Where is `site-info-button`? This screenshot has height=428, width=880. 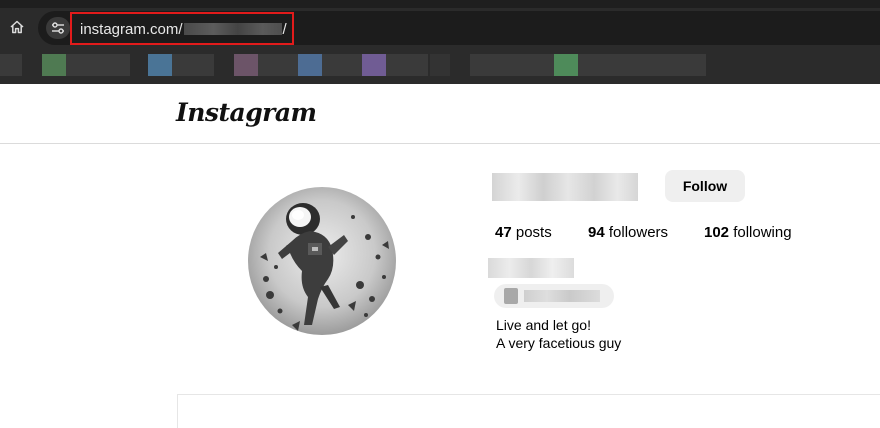
site-info-button is located at coordinates (58, 28).